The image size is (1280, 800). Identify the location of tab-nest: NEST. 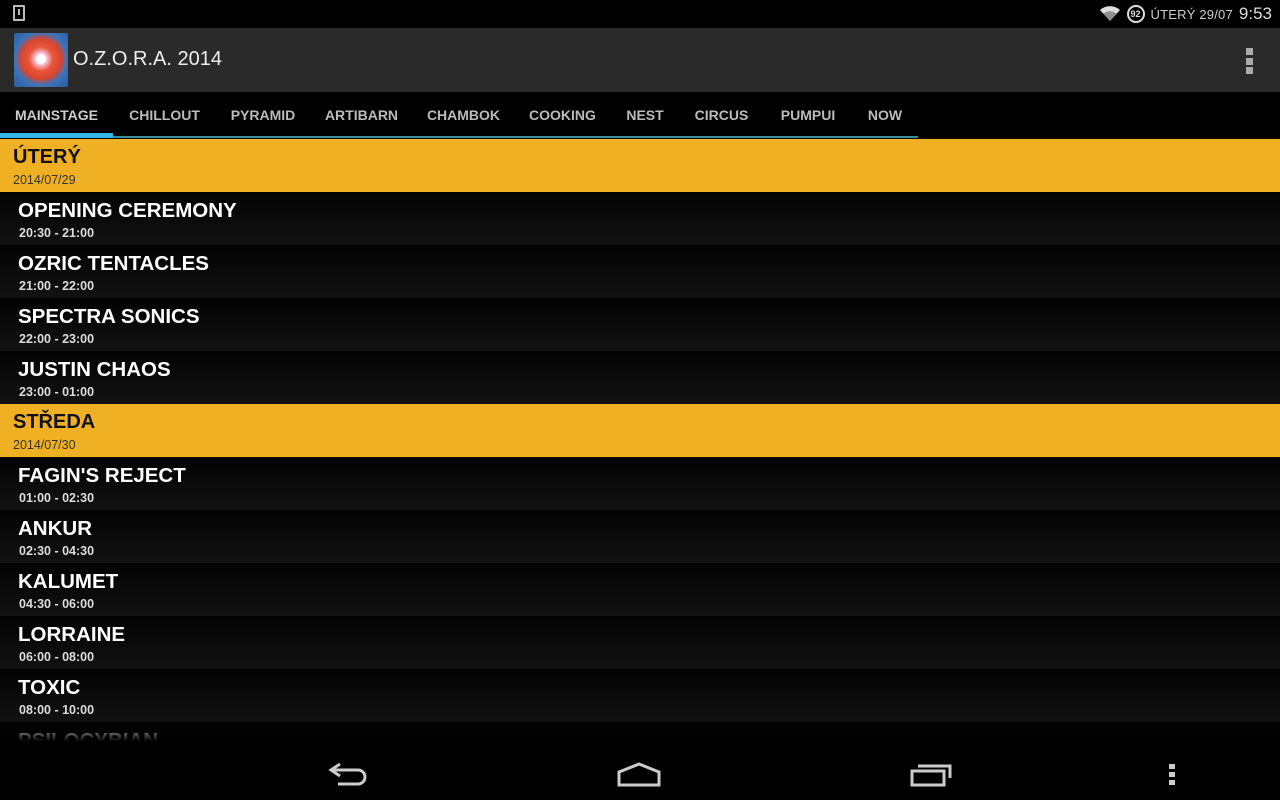
(645, 114).